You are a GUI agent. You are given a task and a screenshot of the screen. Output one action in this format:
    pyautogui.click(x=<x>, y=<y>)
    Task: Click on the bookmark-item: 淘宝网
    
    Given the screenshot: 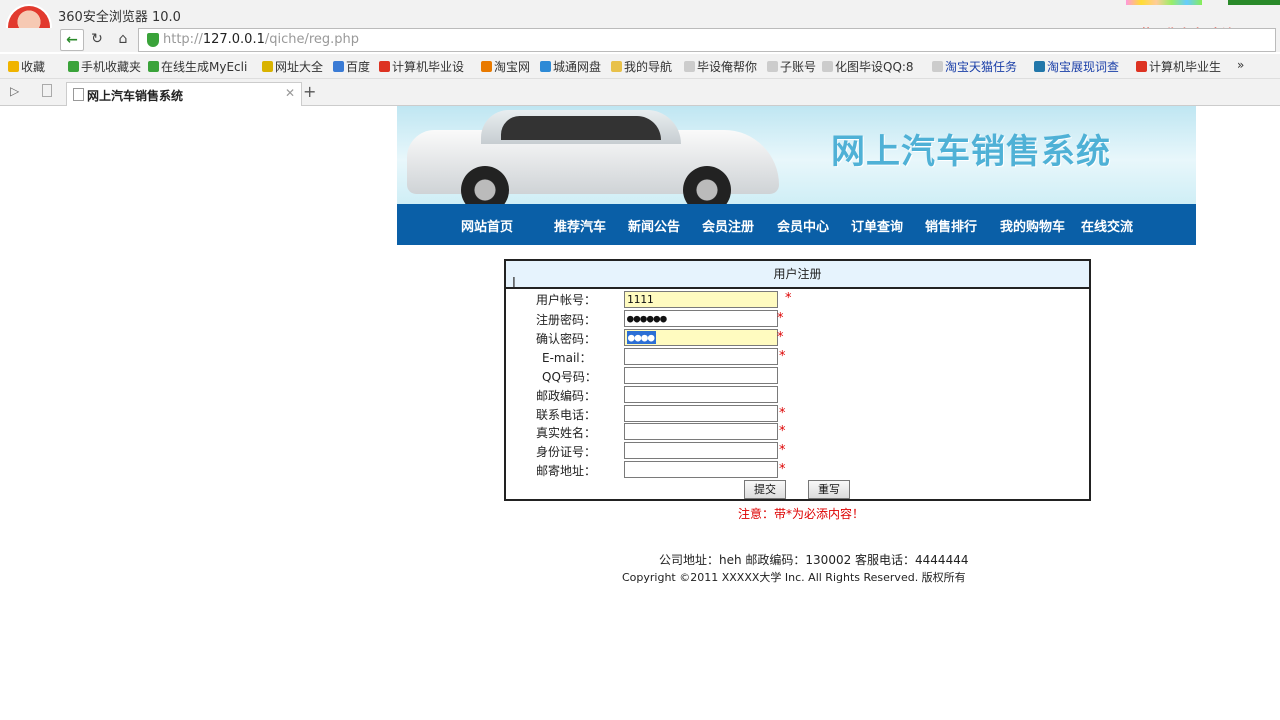 What is the action you would take?
    pyautogui.click(x=505, y=66)
    